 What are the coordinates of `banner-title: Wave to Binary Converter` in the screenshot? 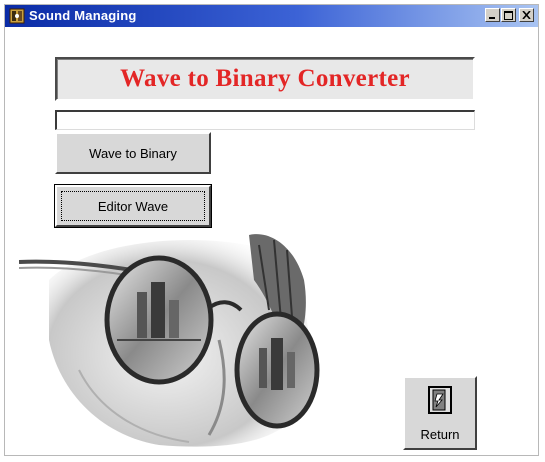 It's located at (265, 78).